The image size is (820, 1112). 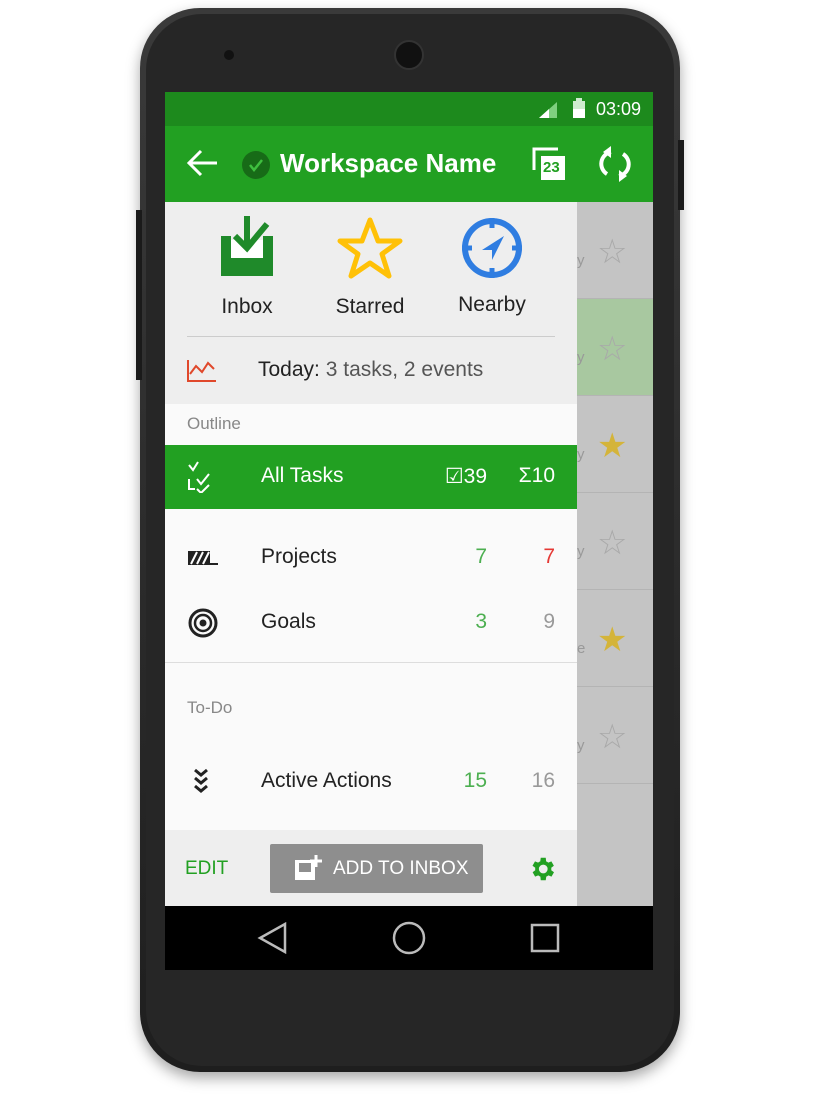 What do you see at coordinates (545, 938) in the screenshot?
I see `recents-nav-icon` at bounding box center [545, 938].